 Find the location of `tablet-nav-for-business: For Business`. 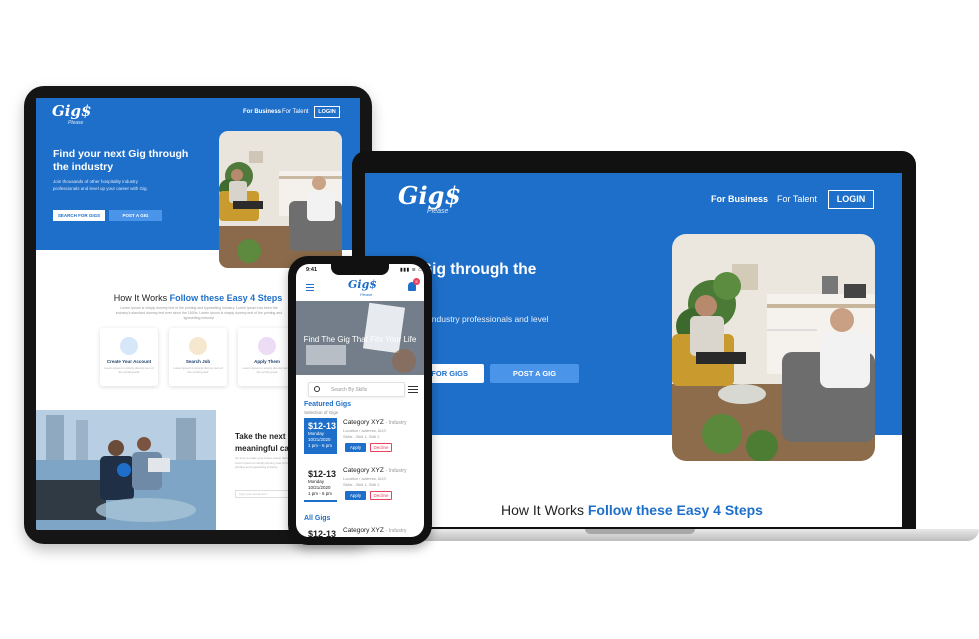

tablet-nav-for-business: For Business is located at coordinates (262, 112).